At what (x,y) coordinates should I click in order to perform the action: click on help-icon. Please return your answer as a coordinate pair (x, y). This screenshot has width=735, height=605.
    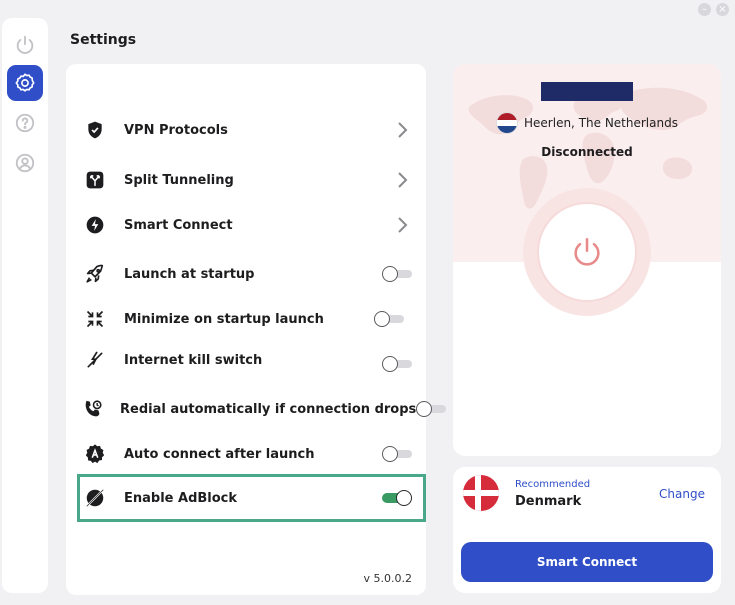
    Looking at the image, I should click on (25, 123).